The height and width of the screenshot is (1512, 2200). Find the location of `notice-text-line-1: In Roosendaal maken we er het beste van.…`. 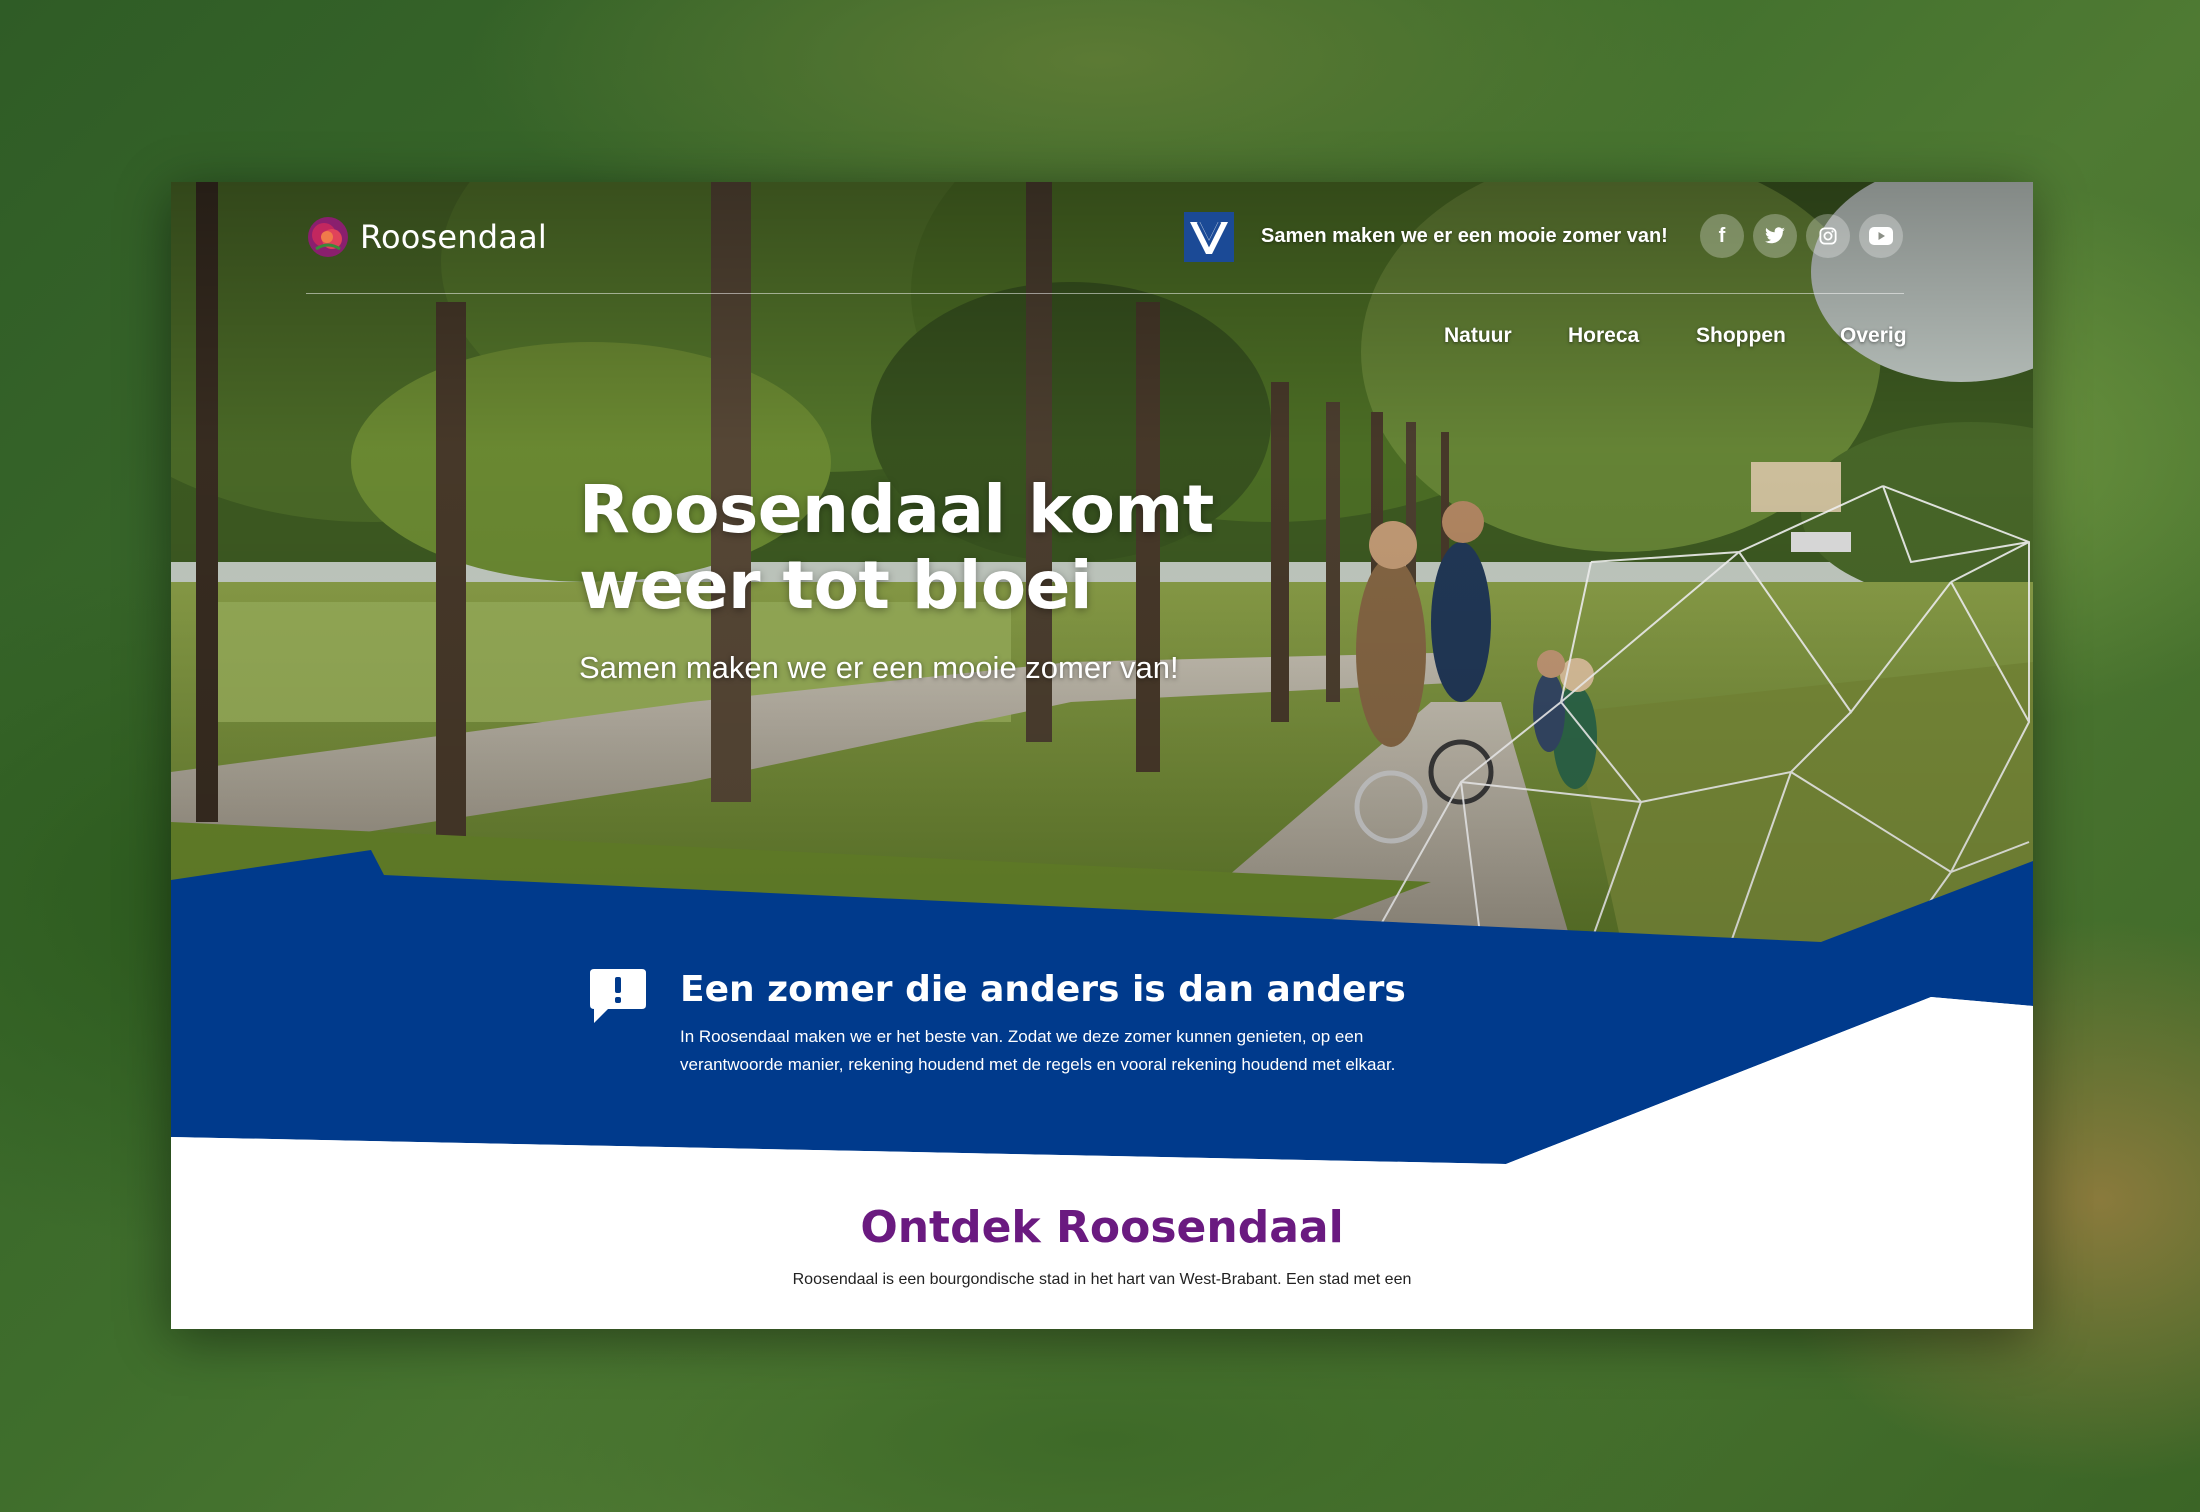

notice-text-line-1: In Roosendaal maken we er het beste van.… is located at coordinates (1022, 1036).